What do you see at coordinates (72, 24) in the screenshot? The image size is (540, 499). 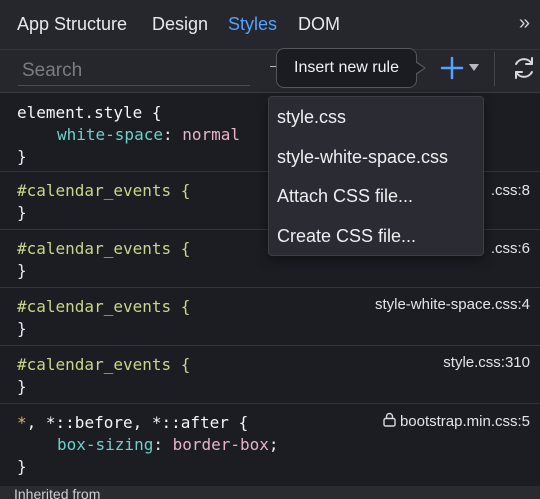 I see `tab-app-structure: App Structure` at bounding box center [72, 24].